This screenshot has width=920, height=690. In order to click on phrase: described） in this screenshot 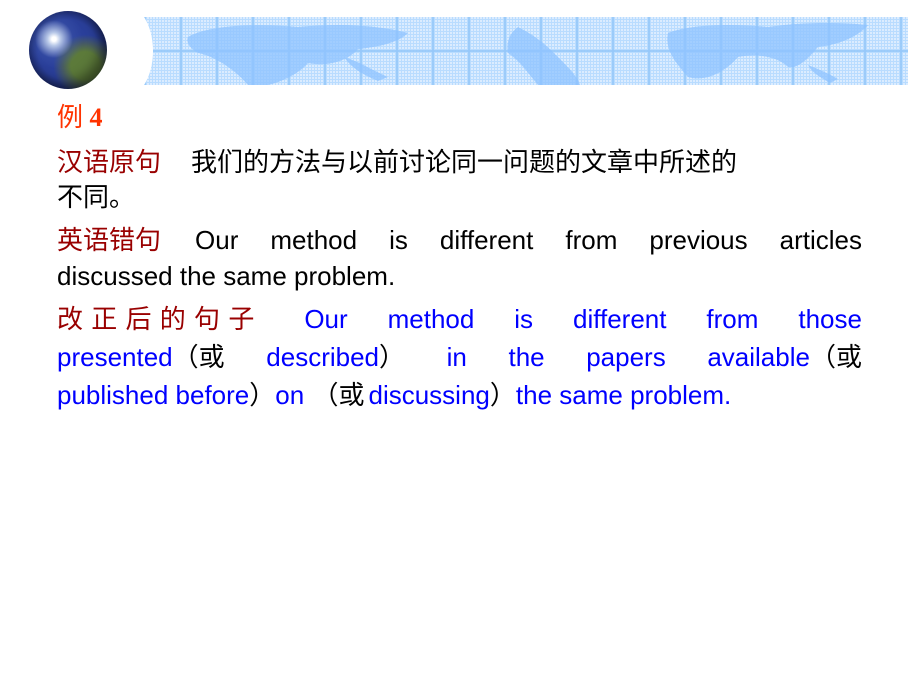, I will do `click(335, 357)`.